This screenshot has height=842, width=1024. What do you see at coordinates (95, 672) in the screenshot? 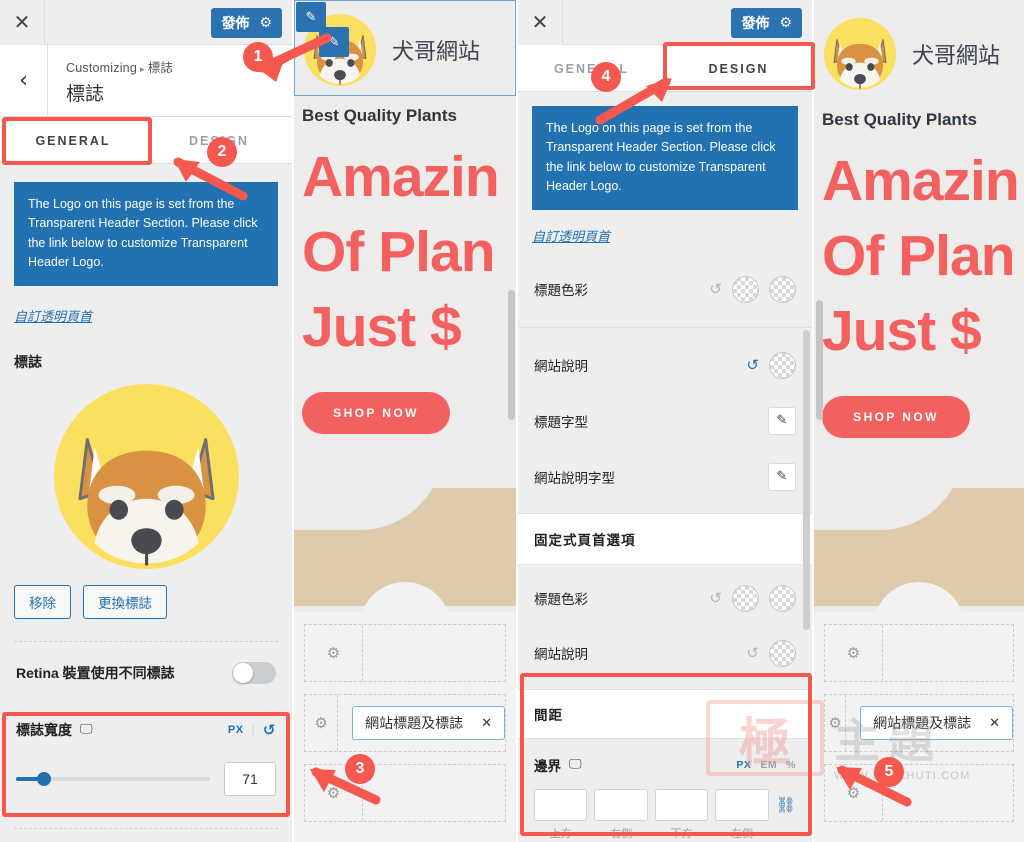
I see `retina-logo-label: Retina 裝置使用不同標誌` at bounding box center [95, 672].